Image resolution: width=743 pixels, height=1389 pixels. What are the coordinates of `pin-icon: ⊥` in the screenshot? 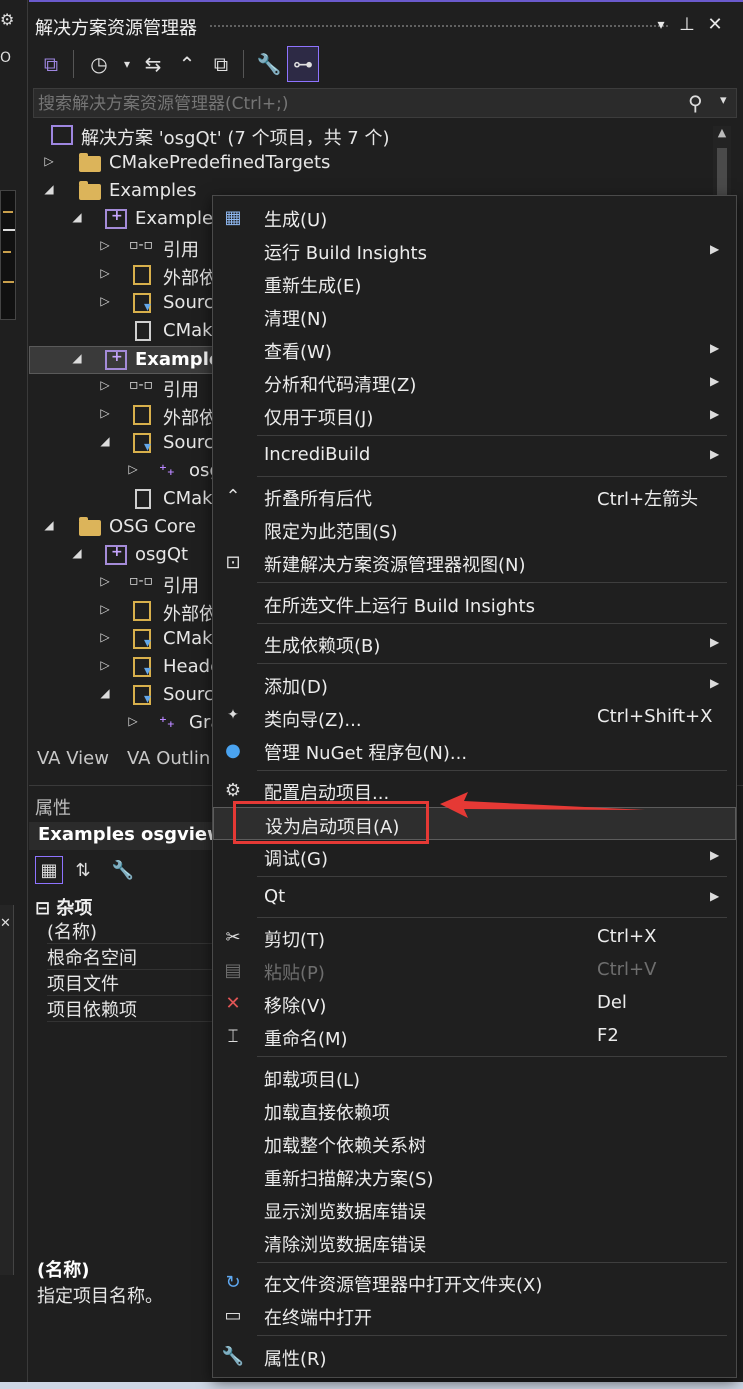 It's located at (687, 24).